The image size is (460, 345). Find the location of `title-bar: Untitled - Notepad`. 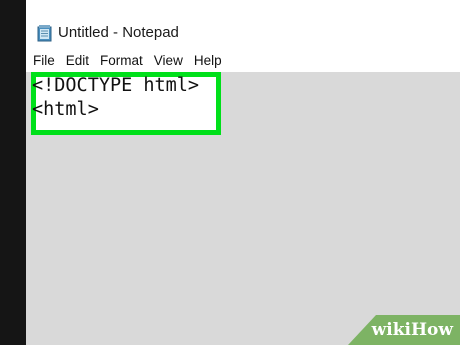

title-bar: Untitled - Notepad is located at coordinates (243, 24).